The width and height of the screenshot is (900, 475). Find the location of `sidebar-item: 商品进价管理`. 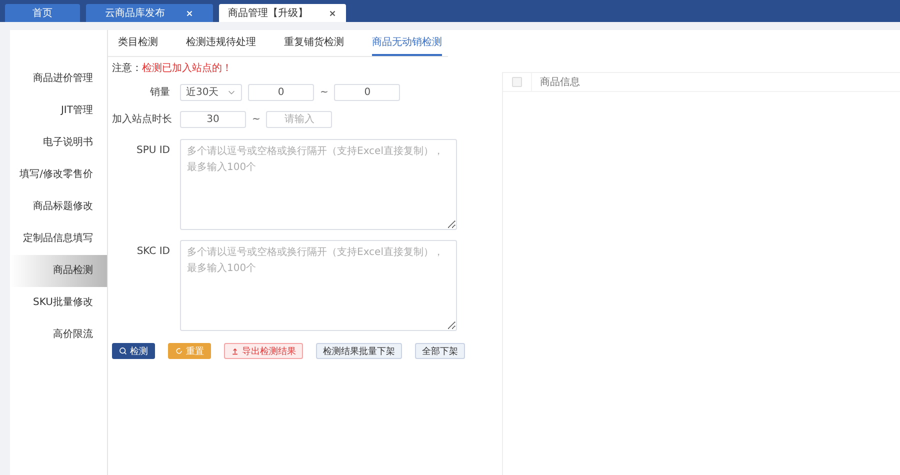

sidebar-item: 商品进价管理 is located at coordinates (58, 79).